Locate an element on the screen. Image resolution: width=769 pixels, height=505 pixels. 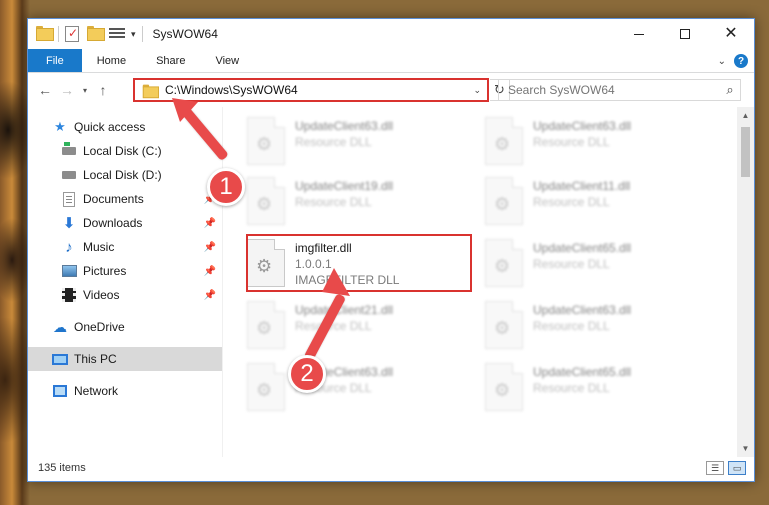
scroll-up-icon: ▲ is located at coordinates (745, 115).